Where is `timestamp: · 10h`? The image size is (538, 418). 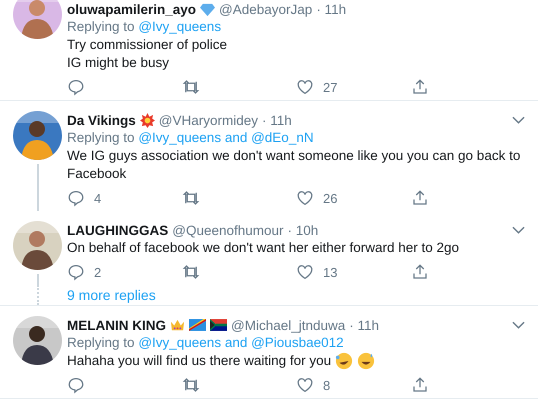 timestamp: · 10h is located at coordinates (303, 230).